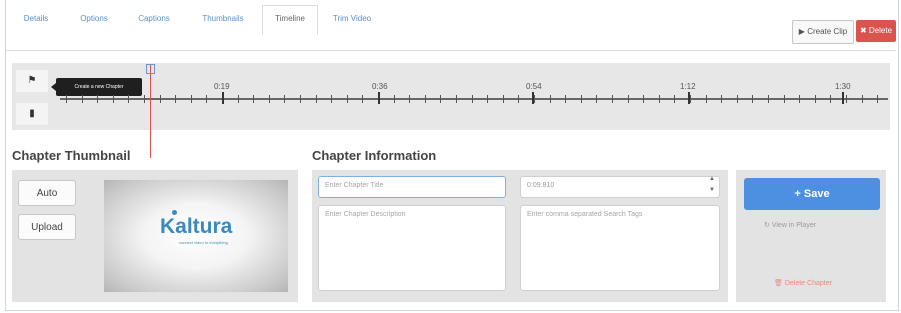 The width and height of the screenshot is (901, 313). What do you see at coordinates (801, 31) in the screenshot?
I see `clip-icon: ▶` at bounding box center [801, 31].